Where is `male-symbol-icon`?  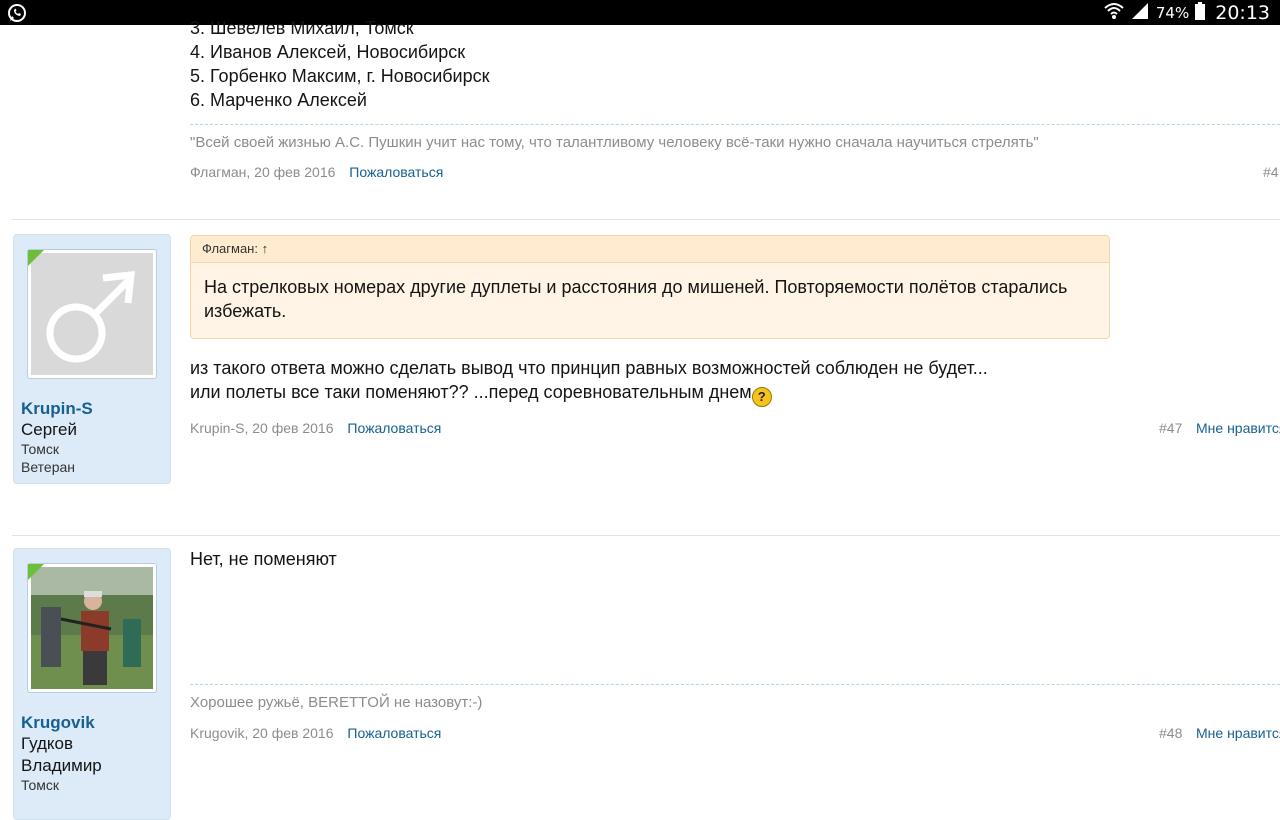
male-symbol-icon is located at coordinates (92, 314).